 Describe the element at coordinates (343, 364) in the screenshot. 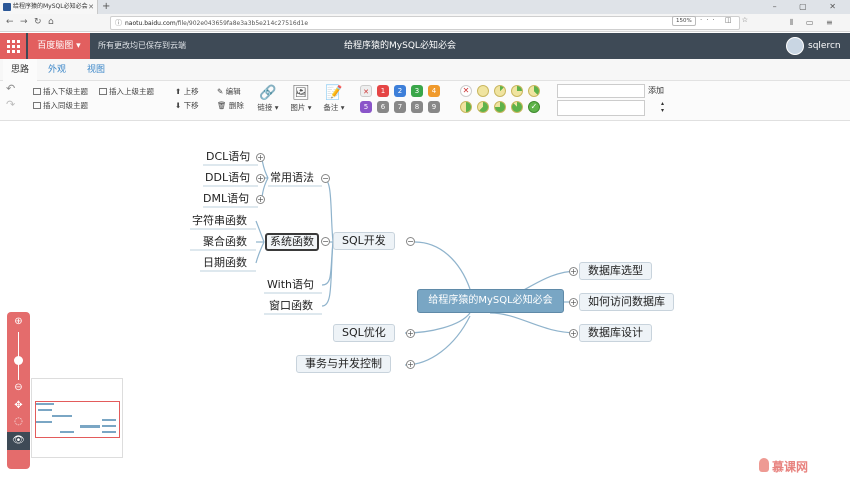

I see `node-transaction: 事务与并发控制` at that location.